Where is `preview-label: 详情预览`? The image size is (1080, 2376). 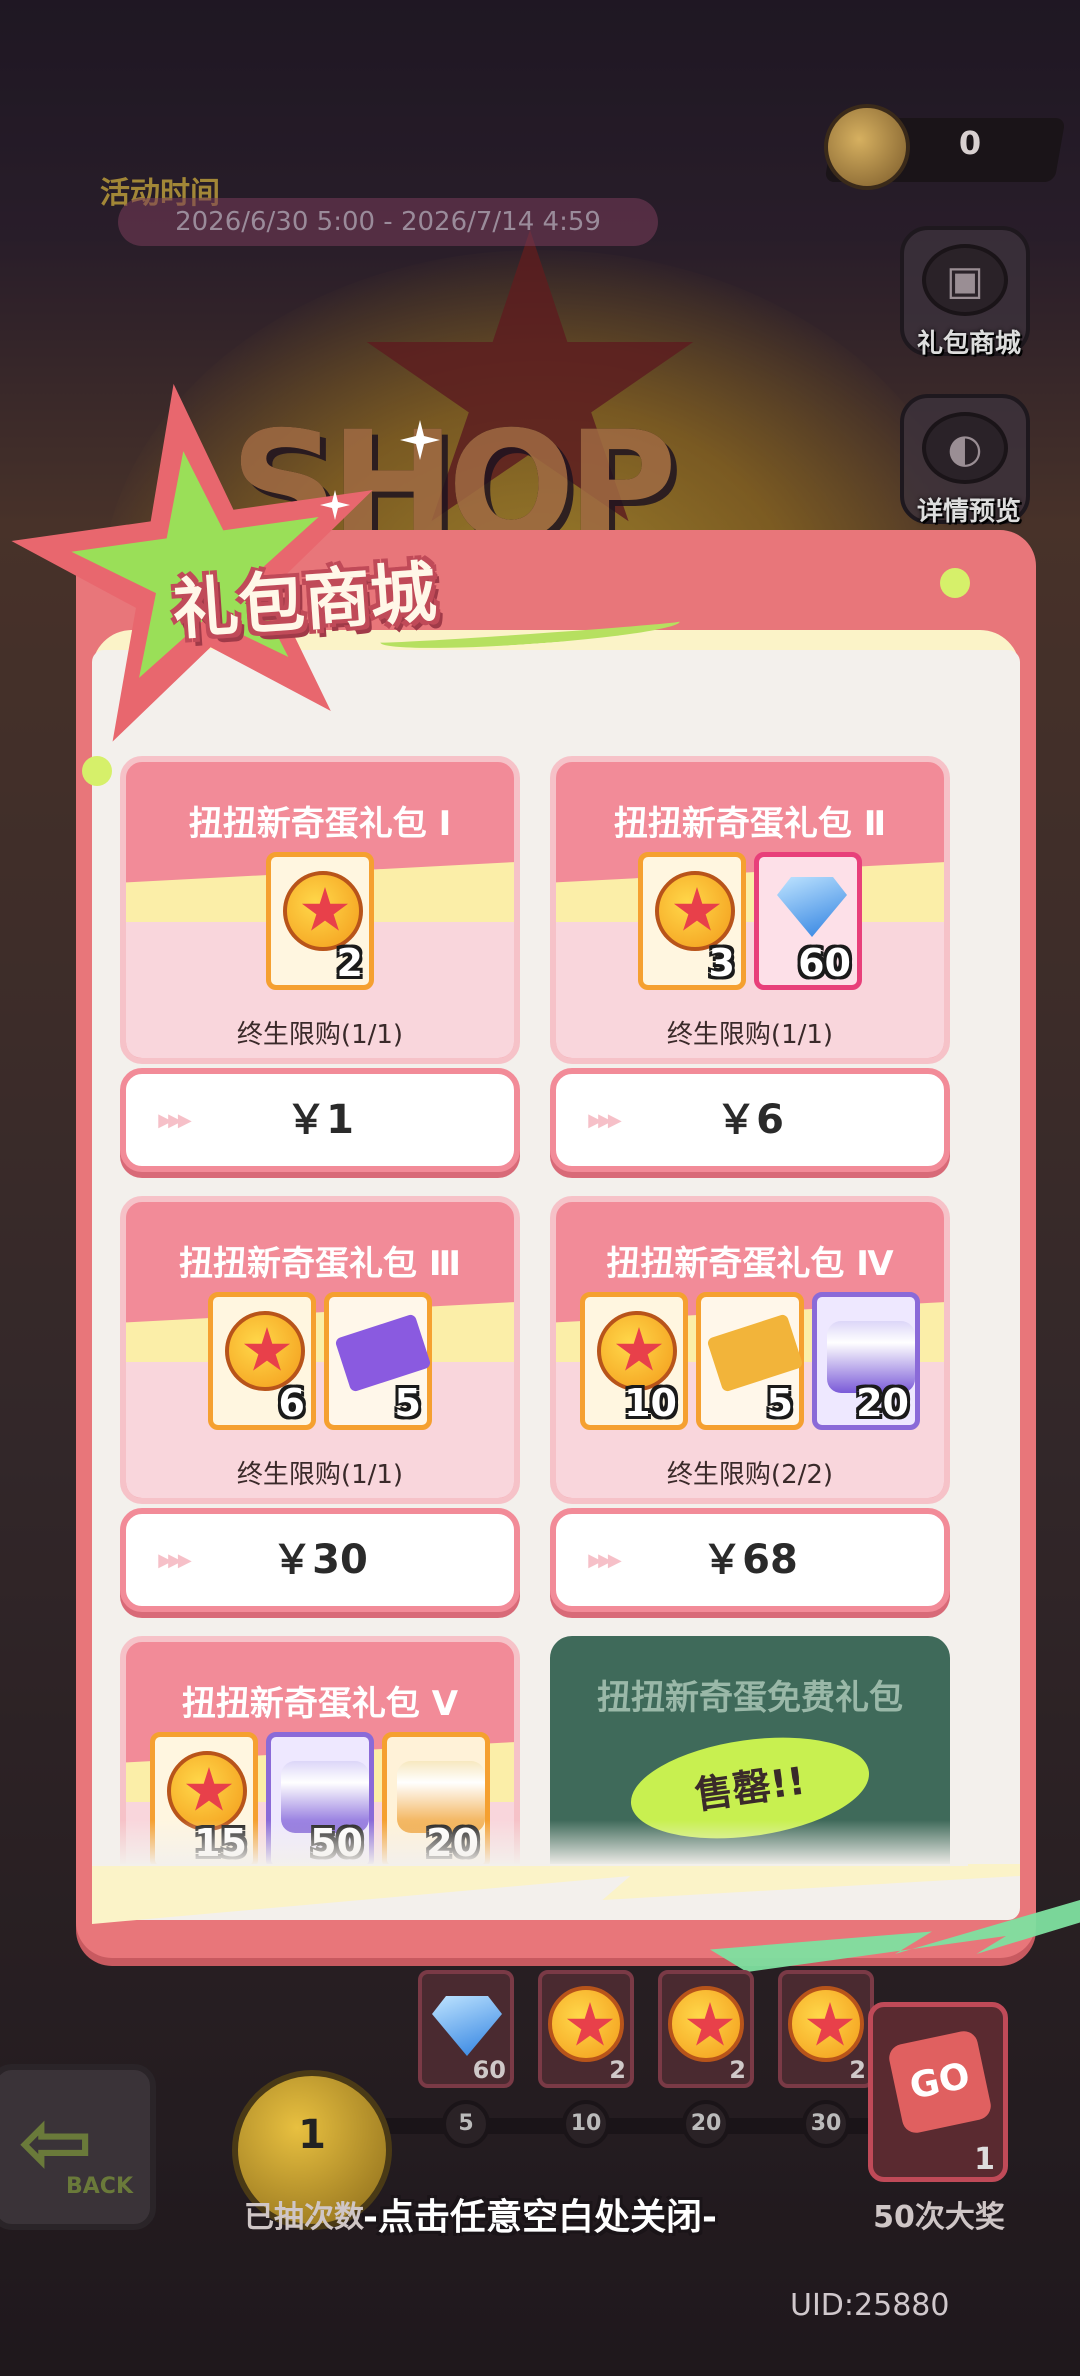
preview-label: 详情预览 is located at coordinates (968, 512).